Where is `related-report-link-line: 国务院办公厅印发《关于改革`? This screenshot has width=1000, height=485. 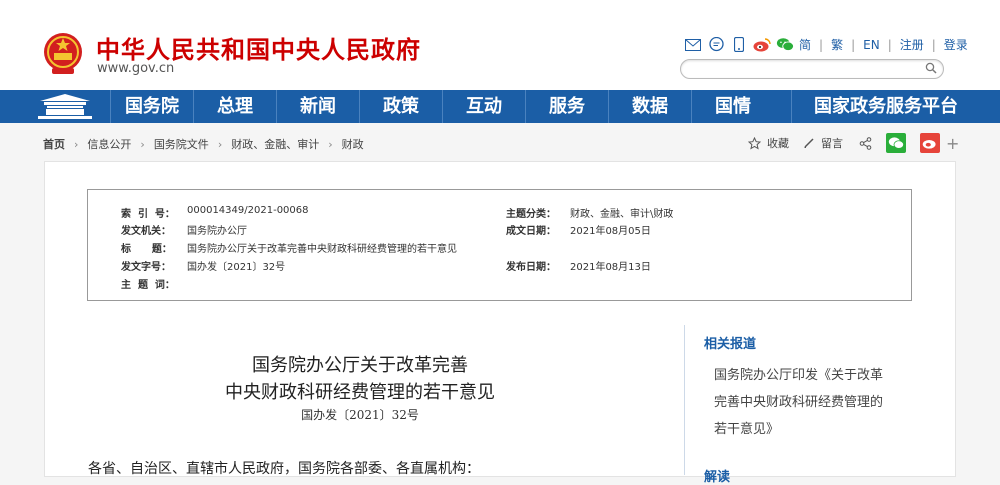 related-report-link-line: 国务院办公厅印发《关于改革 is located at coordinates (814, 375).